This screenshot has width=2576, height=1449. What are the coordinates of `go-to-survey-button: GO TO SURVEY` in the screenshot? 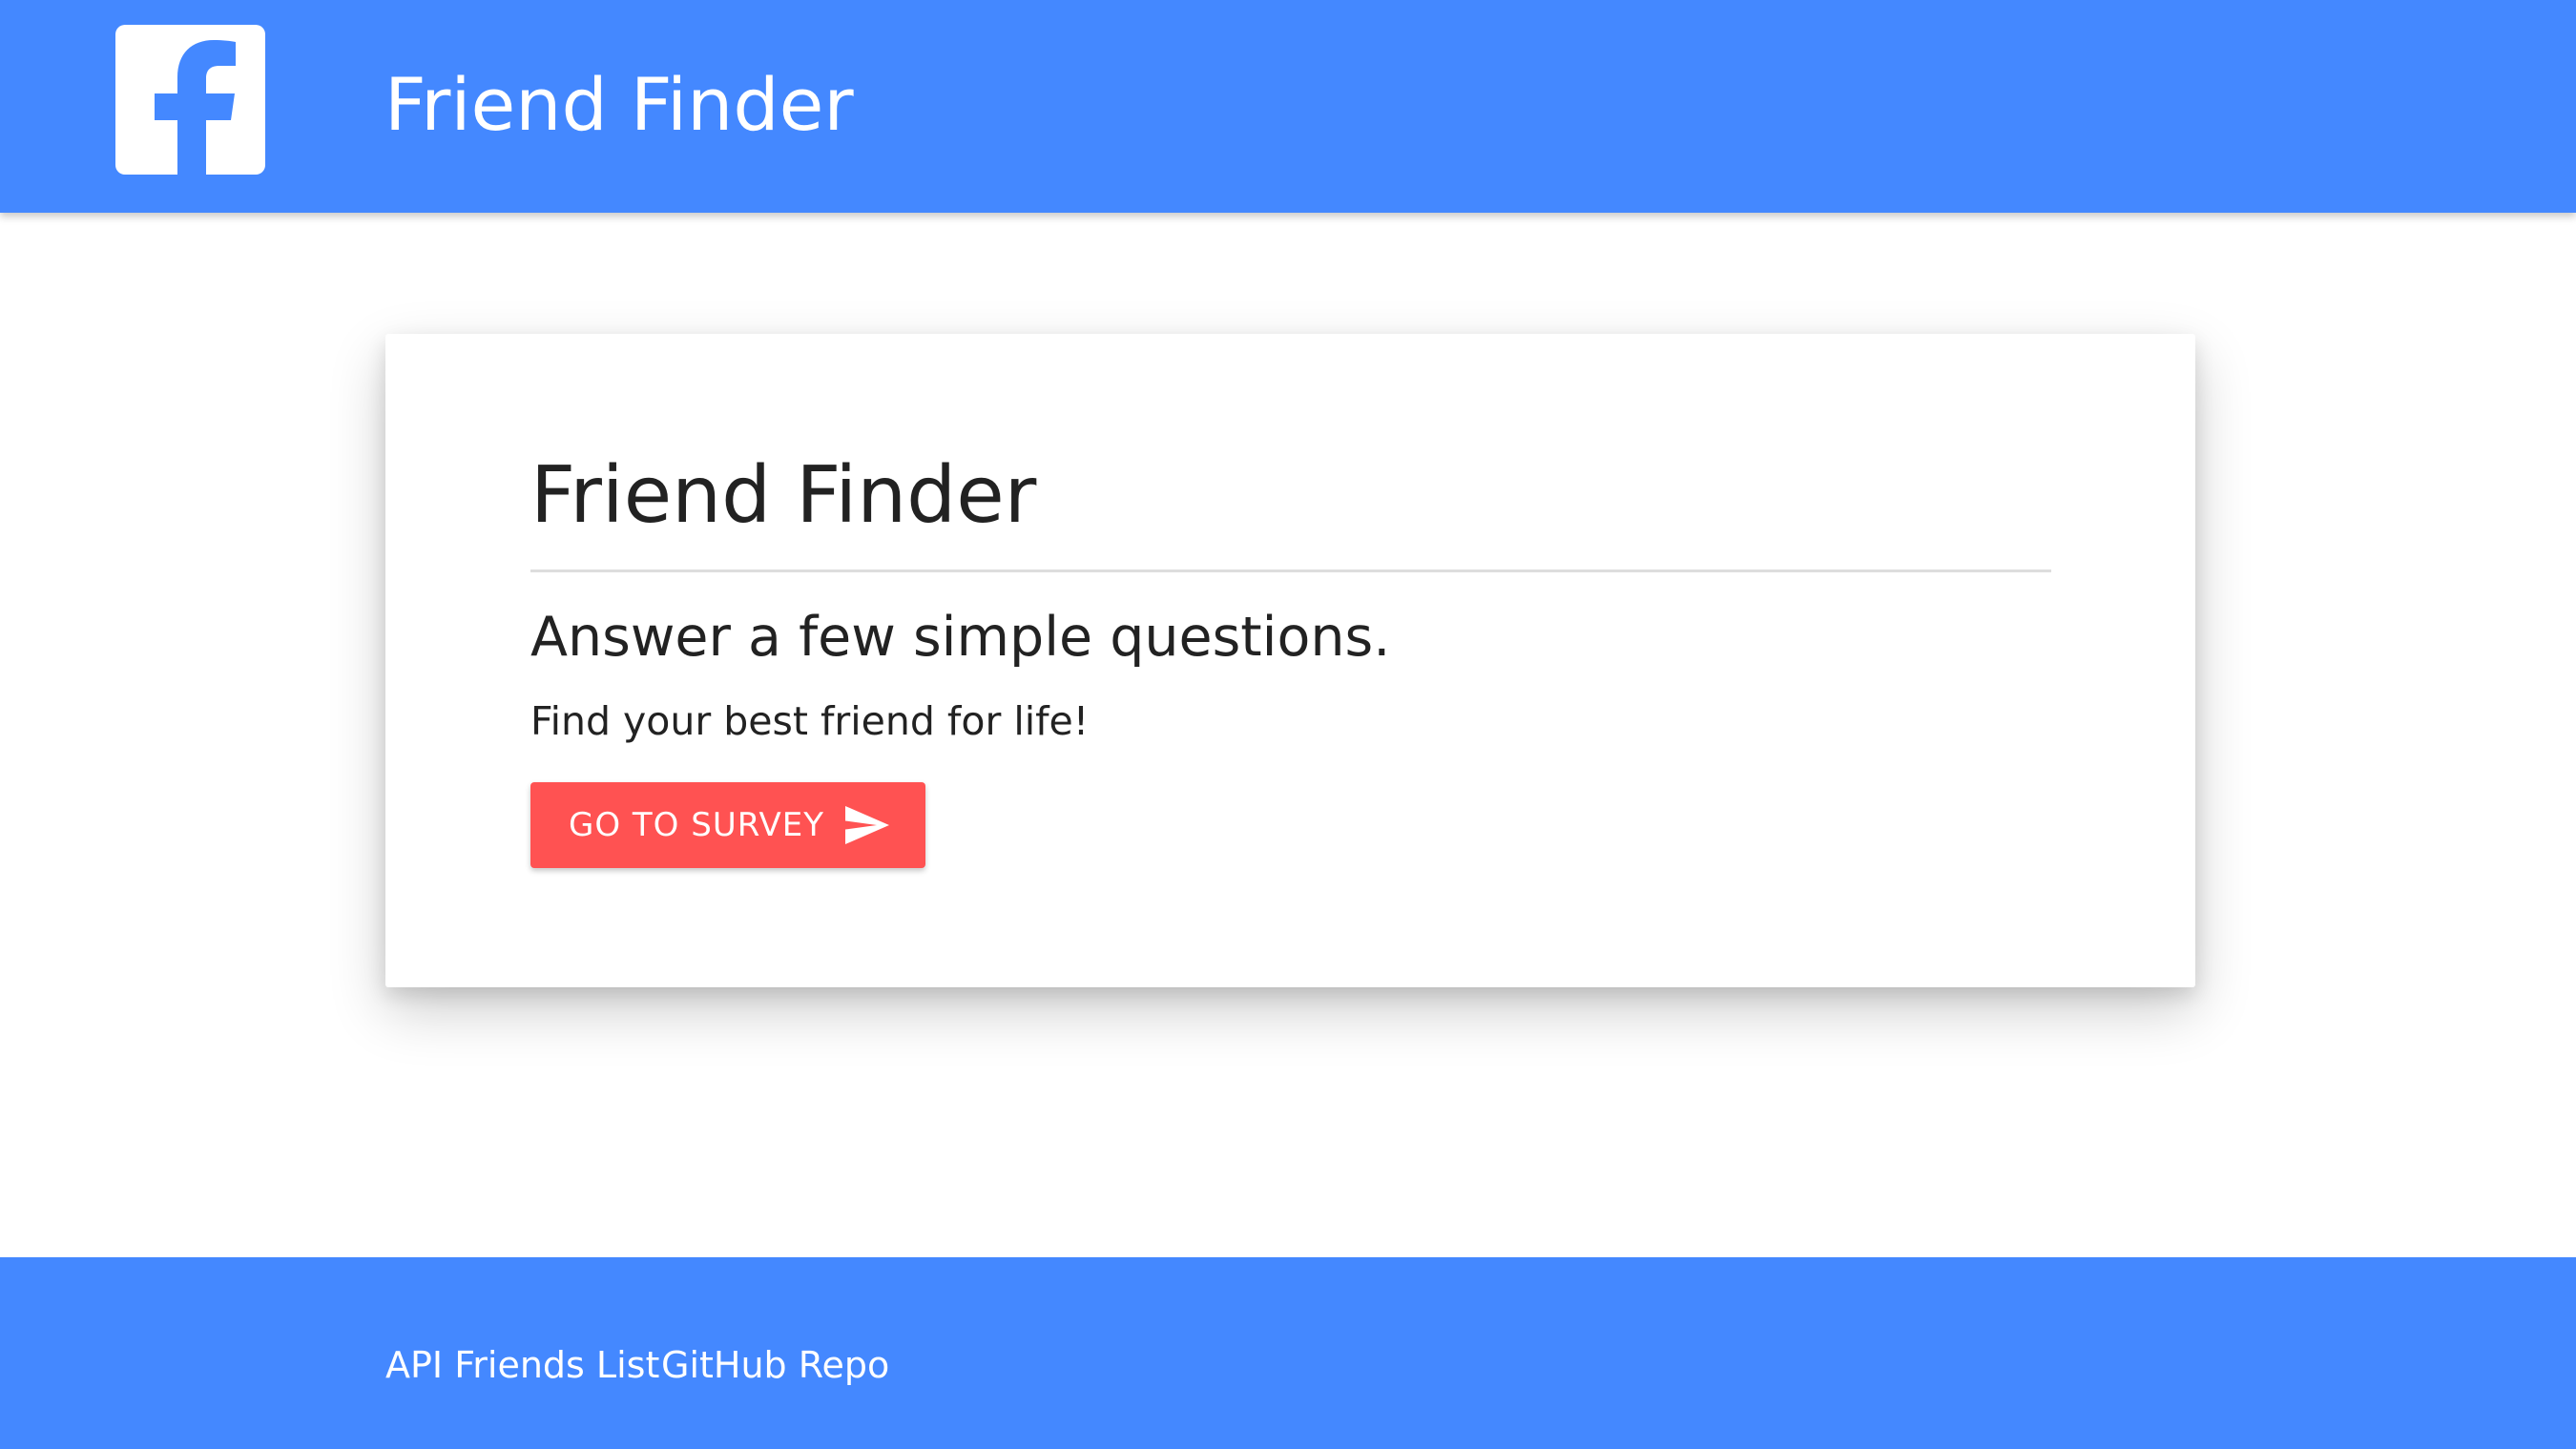 It's located at (727, 825).